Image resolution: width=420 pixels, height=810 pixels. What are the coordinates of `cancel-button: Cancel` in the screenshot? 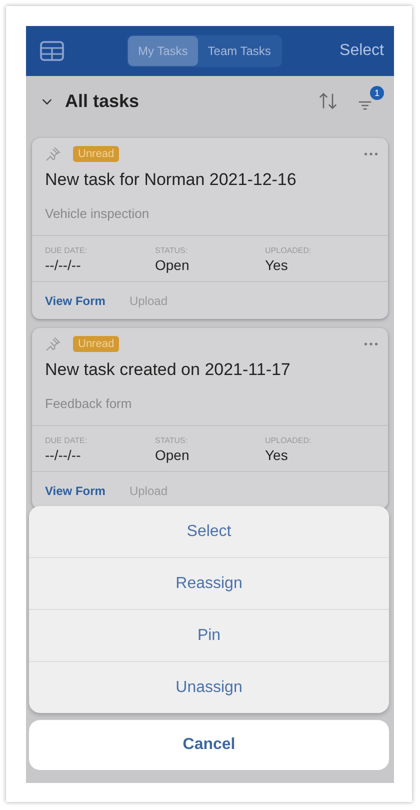 It's located at (209, 745).